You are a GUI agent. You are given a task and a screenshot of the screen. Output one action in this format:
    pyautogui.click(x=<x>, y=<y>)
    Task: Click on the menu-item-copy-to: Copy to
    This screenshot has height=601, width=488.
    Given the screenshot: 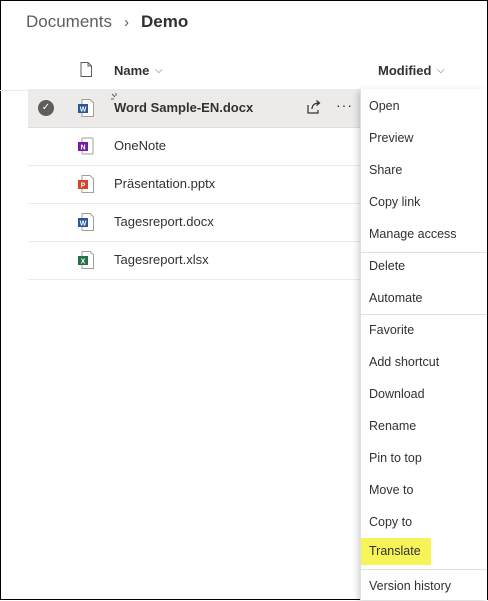 What is the action you would take?
    pyautogui.click(x=424, y=522)
    